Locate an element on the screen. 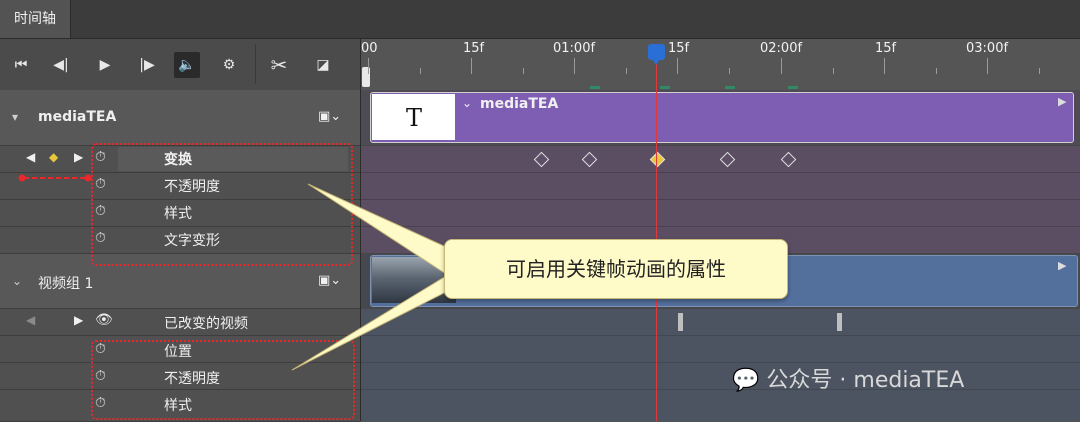 This screenshot has width=1080, height=422. watermark: 💬 公众号 · mediaTEA is located at coordinates (848, 378).